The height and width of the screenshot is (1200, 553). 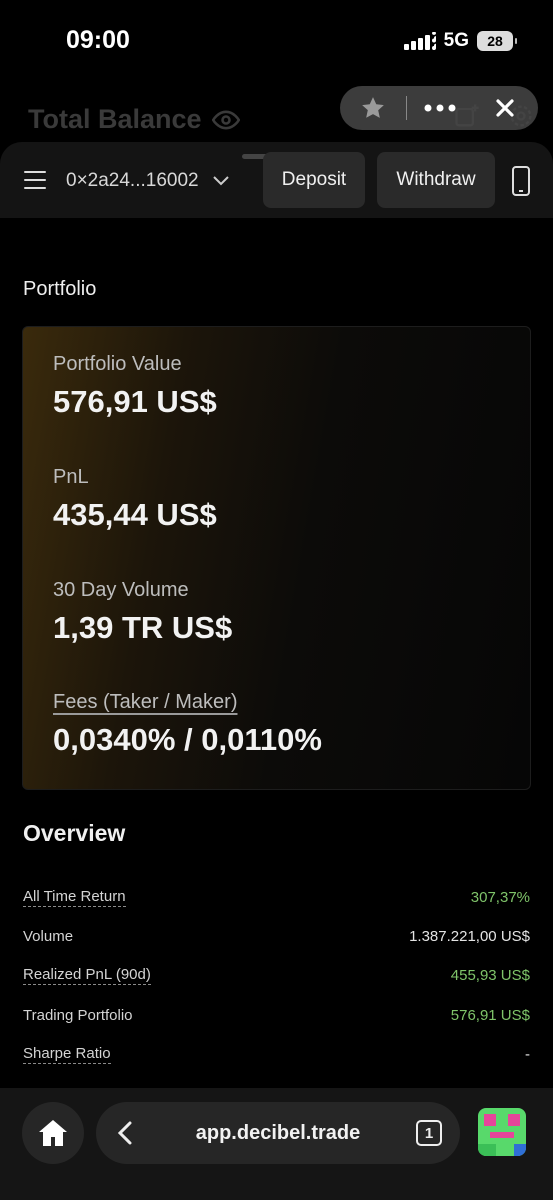 I want to click on app-header: 0×2a24...16002 Deposit Withdraw, so click(x=276, y=180).